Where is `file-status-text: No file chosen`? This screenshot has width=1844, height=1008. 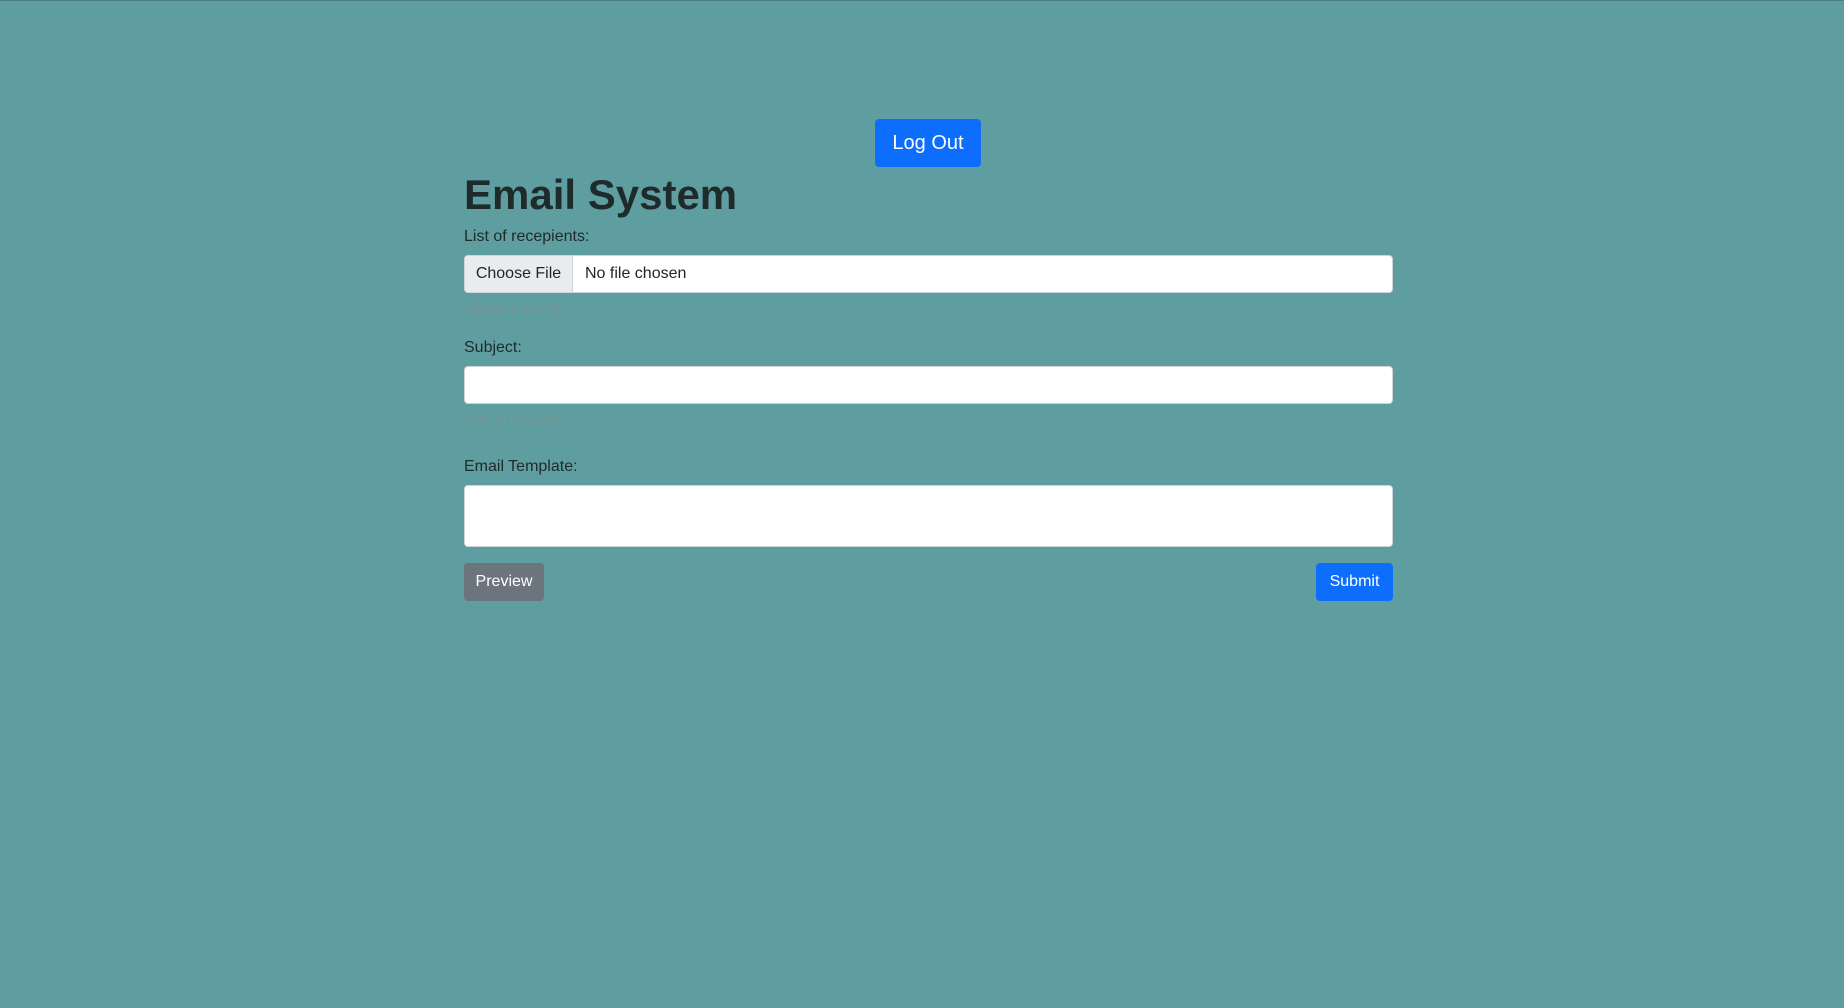
file-status-text: No file chosen is located at coordinates (636, 273).